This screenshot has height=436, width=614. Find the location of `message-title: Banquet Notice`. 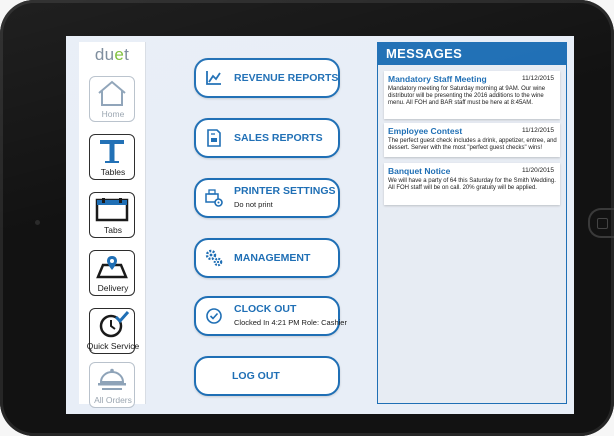

message-title: Banquet Notice is located at coordinates (419, 171).